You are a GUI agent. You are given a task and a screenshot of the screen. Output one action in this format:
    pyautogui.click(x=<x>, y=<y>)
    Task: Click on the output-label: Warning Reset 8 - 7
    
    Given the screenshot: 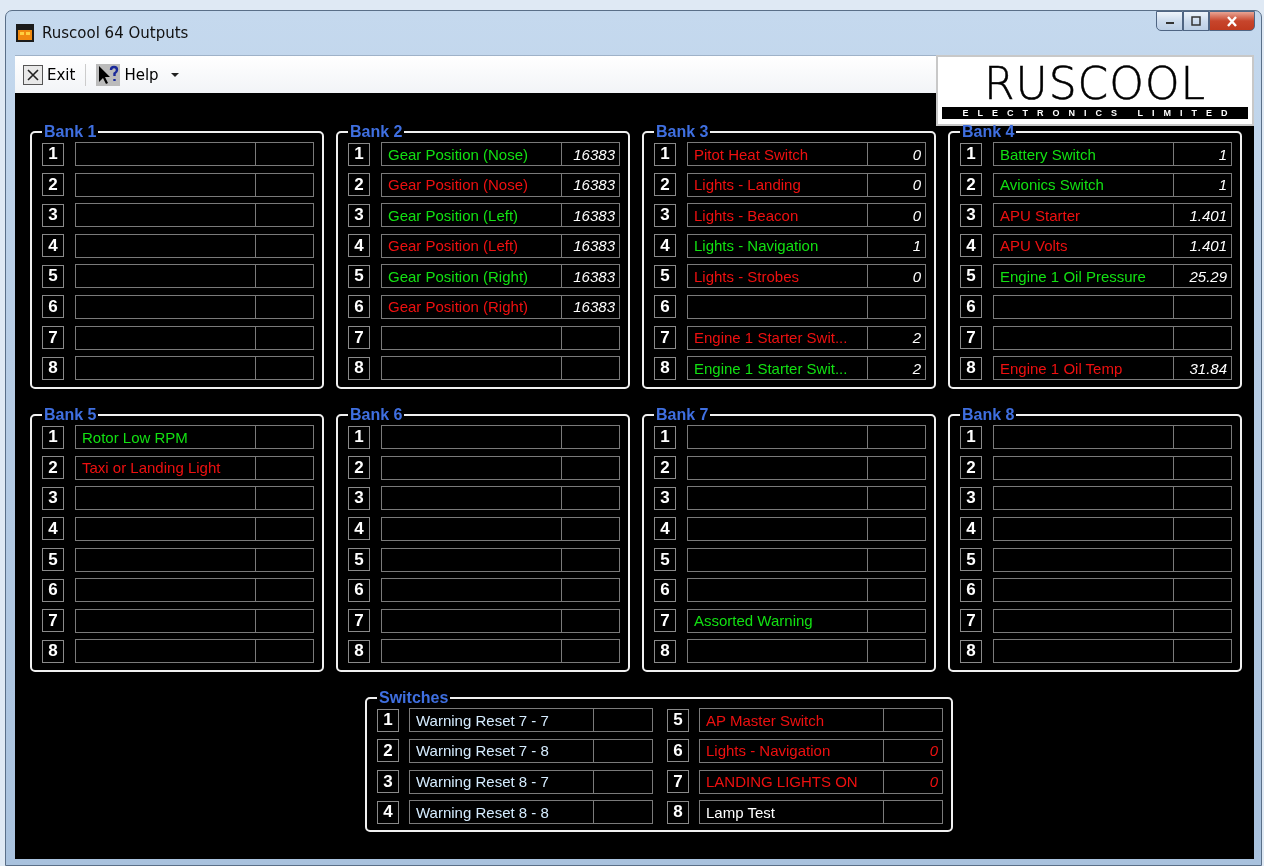 What is the action you would take?
    pyautogui.click(x=501, y=781)
    